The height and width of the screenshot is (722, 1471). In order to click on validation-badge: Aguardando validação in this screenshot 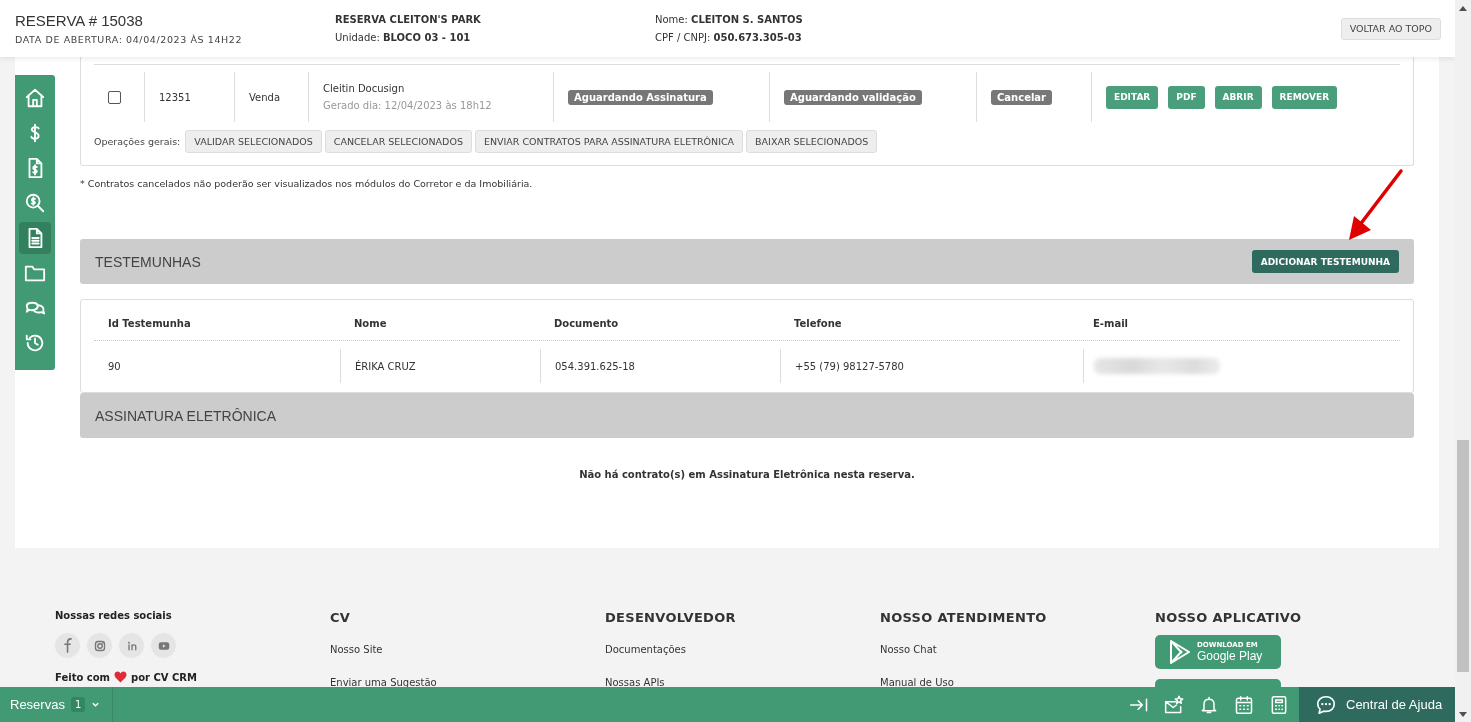, I will do `click(853, 97)`.